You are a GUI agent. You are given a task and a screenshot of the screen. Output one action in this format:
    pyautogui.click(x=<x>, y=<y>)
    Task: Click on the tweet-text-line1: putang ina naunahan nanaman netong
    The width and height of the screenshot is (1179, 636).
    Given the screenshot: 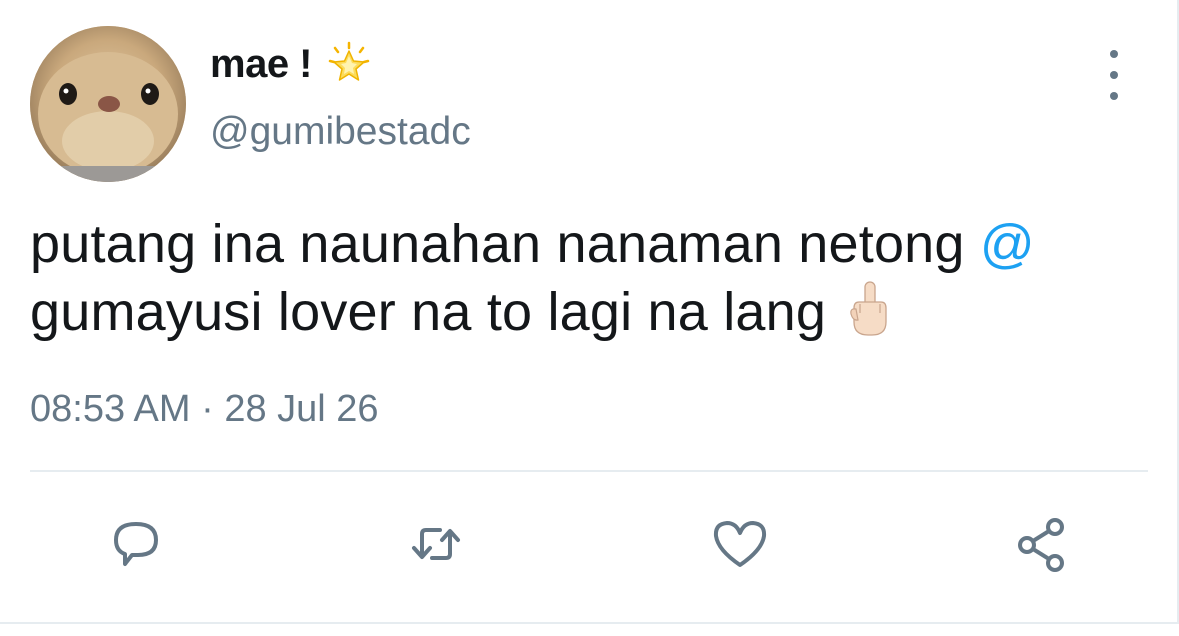 What is the action you would take?
    pyautogui.click(x=505, y=244)
    